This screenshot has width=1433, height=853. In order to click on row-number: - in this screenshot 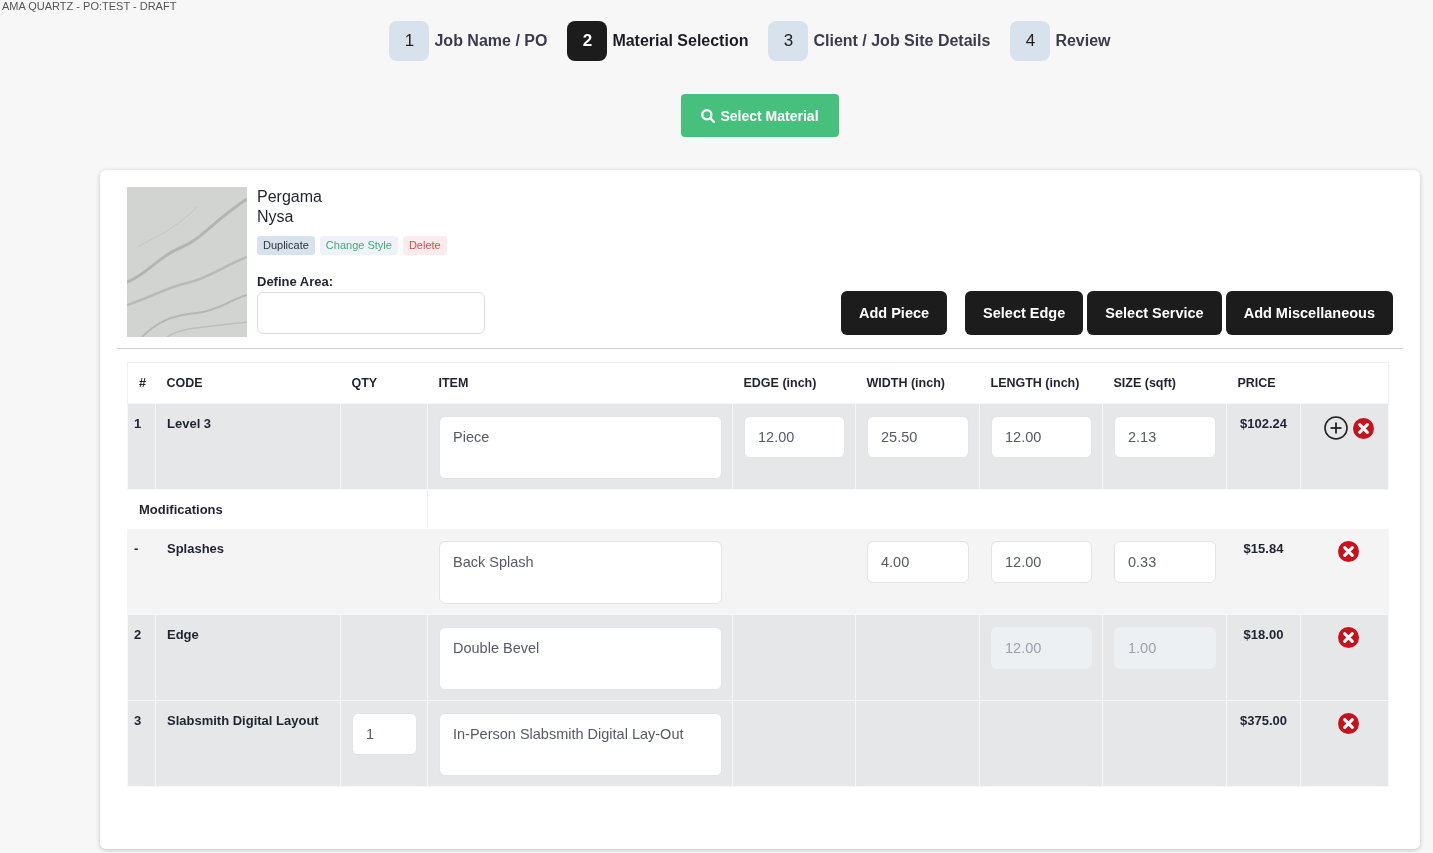, I will do `click(136, 549)`.